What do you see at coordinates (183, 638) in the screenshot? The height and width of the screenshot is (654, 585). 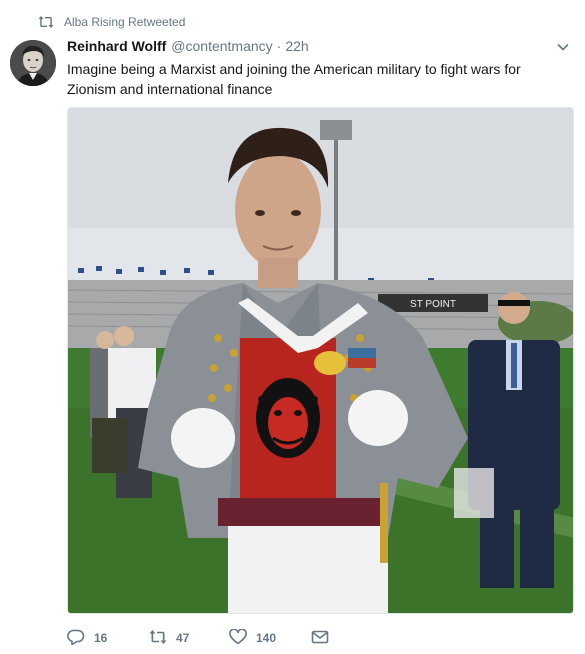 I see `retweet-count: 47` at bounding box center [183, 638].